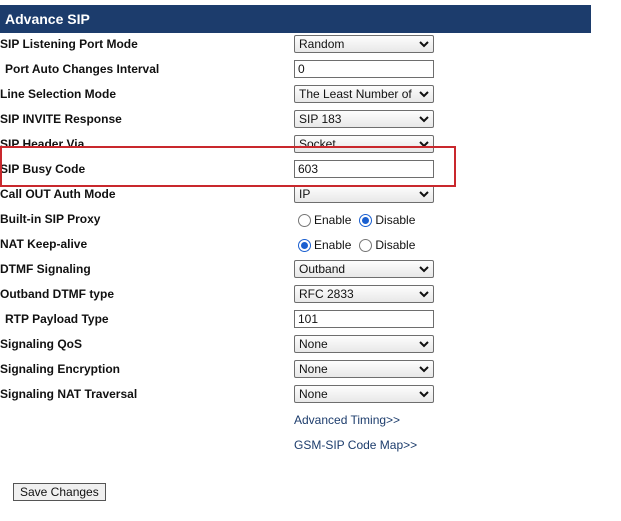 The image size is (621, 521). What do you see at coordinates (69, 44) in the screenshot?
I see `label-listening-port-mode: SIP Listening Port Mode` at bounding box center [69, 44].